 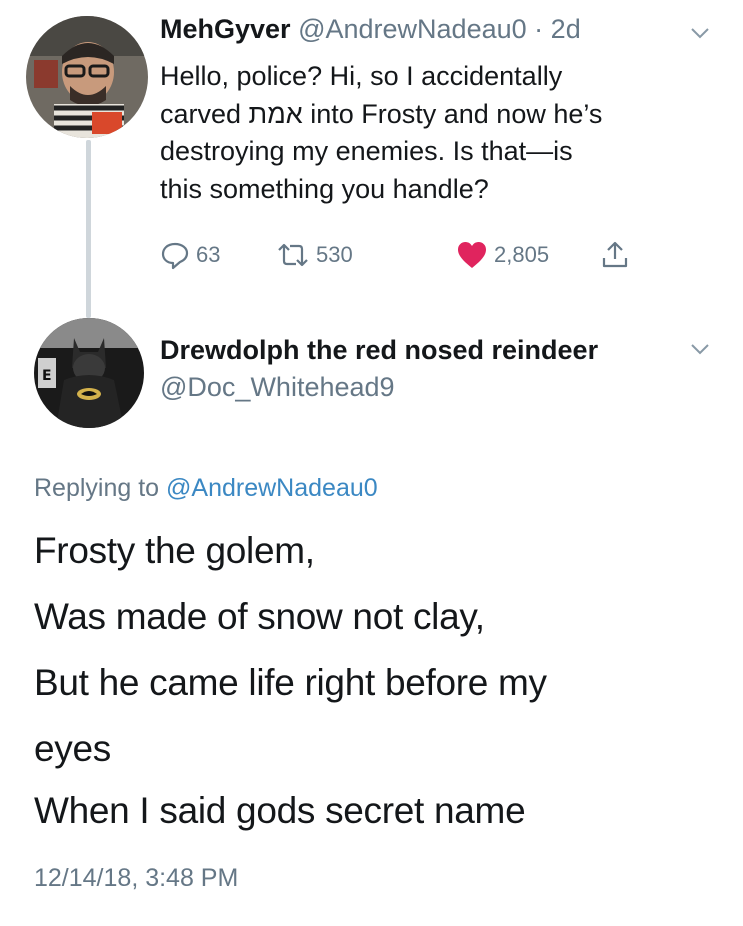 I want to click on avatar-drewdolph-image: E, so click(x=89, y=373).